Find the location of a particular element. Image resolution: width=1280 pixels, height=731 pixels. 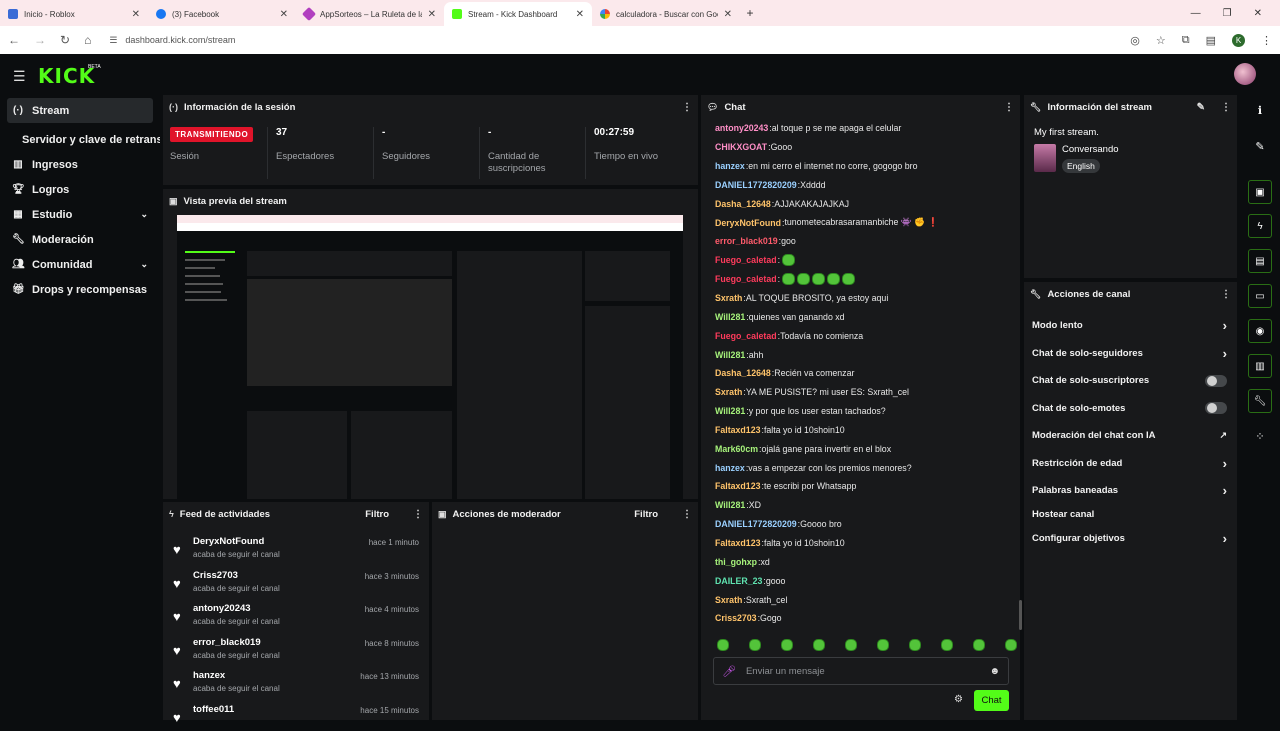

host-channel-option: Hostear canal is located at coordinates (1130, 515).